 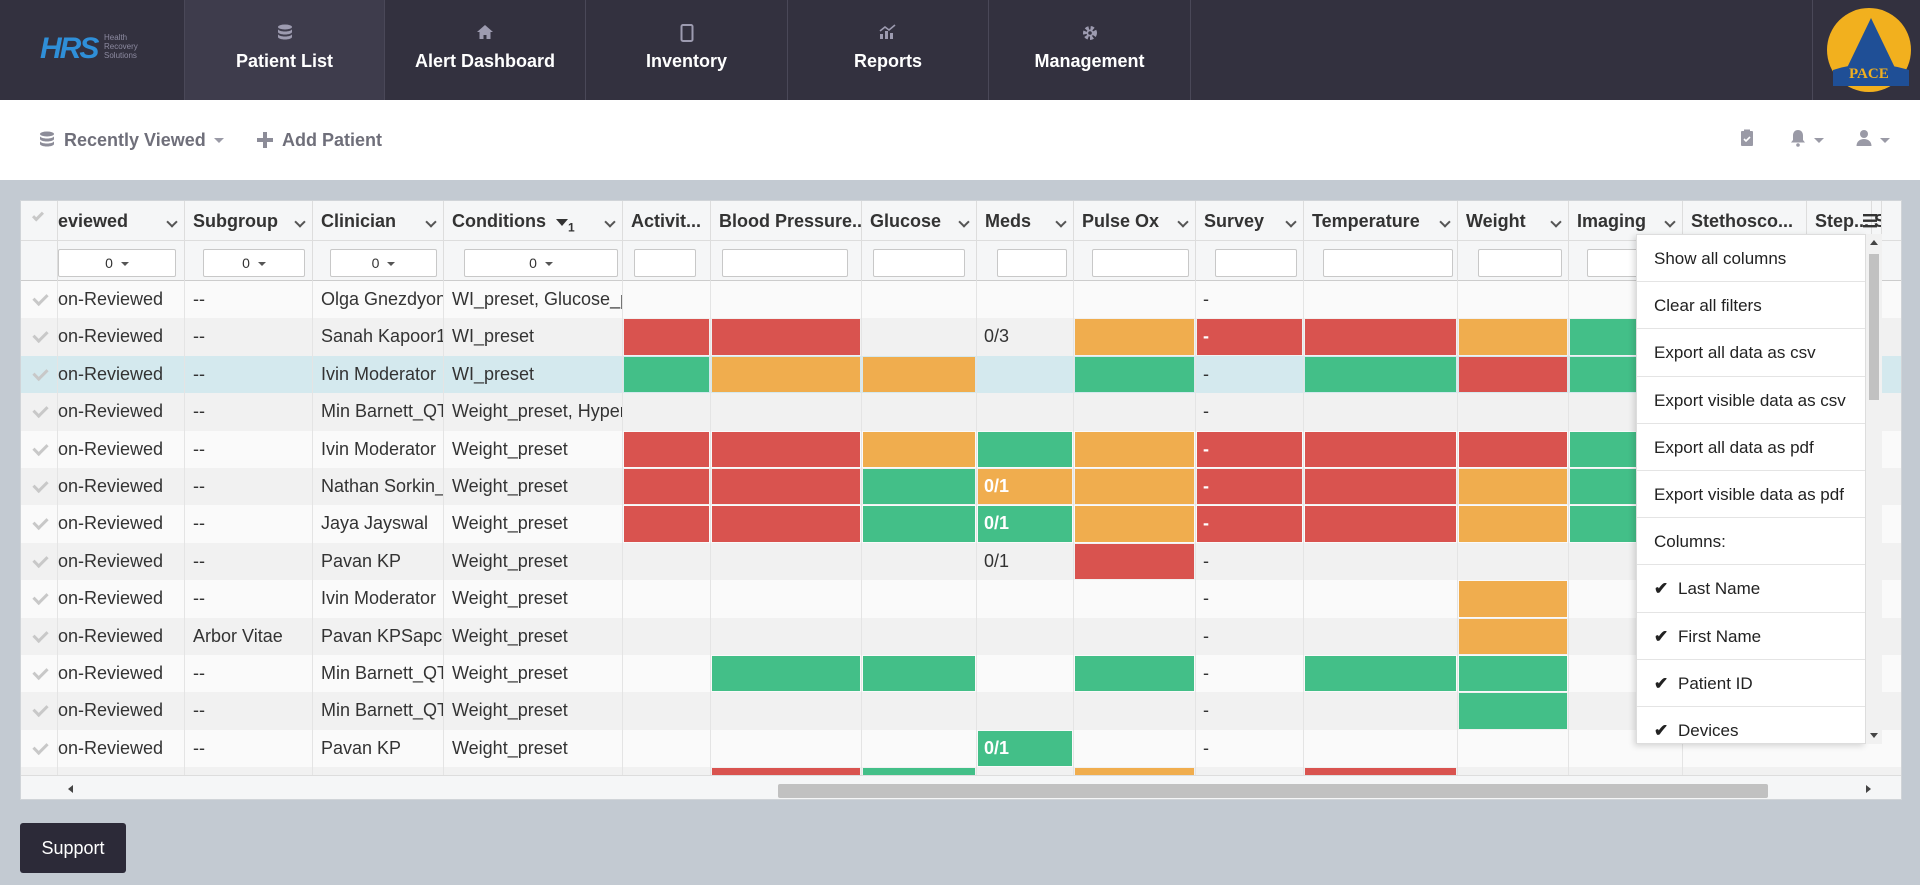 What do you see at coordinates (1751, 306) in the screenshot?
I see `clear-all-filters-item: Clear all filters` at bounding box center [1751, 306].